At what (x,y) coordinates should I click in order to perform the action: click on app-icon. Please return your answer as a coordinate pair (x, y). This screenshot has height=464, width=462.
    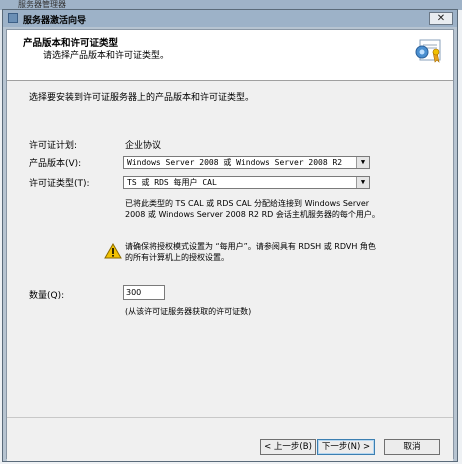
    Looking at the image, I should click on (13, 18).